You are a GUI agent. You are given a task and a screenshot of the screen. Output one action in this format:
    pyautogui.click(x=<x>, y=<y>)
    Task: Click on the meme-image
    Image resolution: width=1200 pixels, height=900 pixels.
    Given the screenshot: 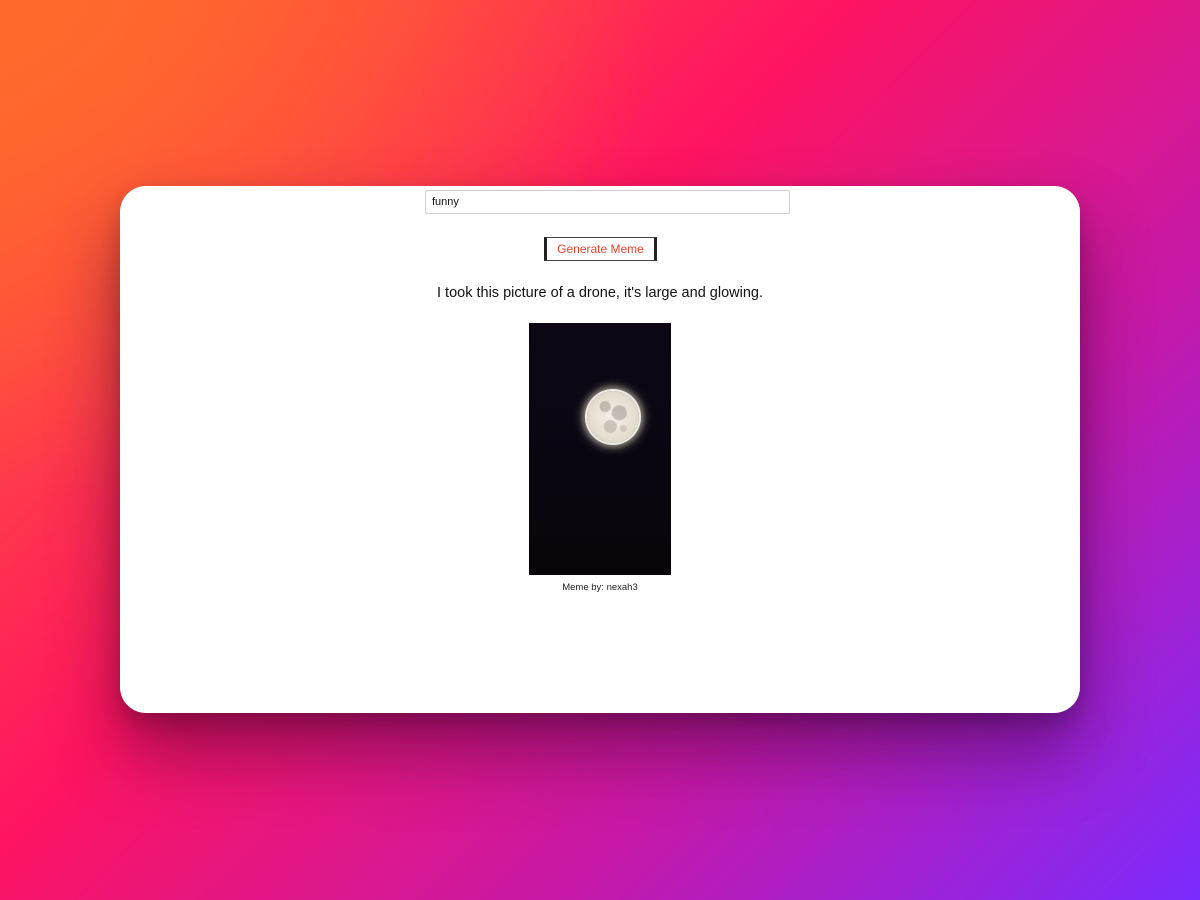 What is the action you would take?
    pyautogui.click(x=600, y=449)
    